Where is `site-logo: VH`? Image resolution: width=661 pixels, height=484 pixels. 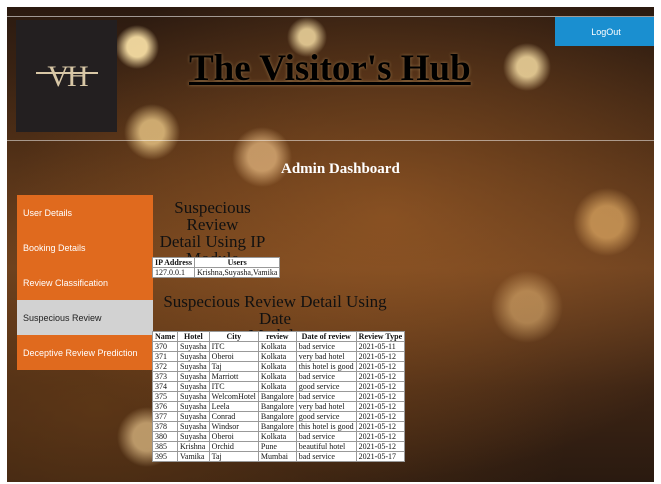 site-logo: VH is located at coordinates (66, 76).